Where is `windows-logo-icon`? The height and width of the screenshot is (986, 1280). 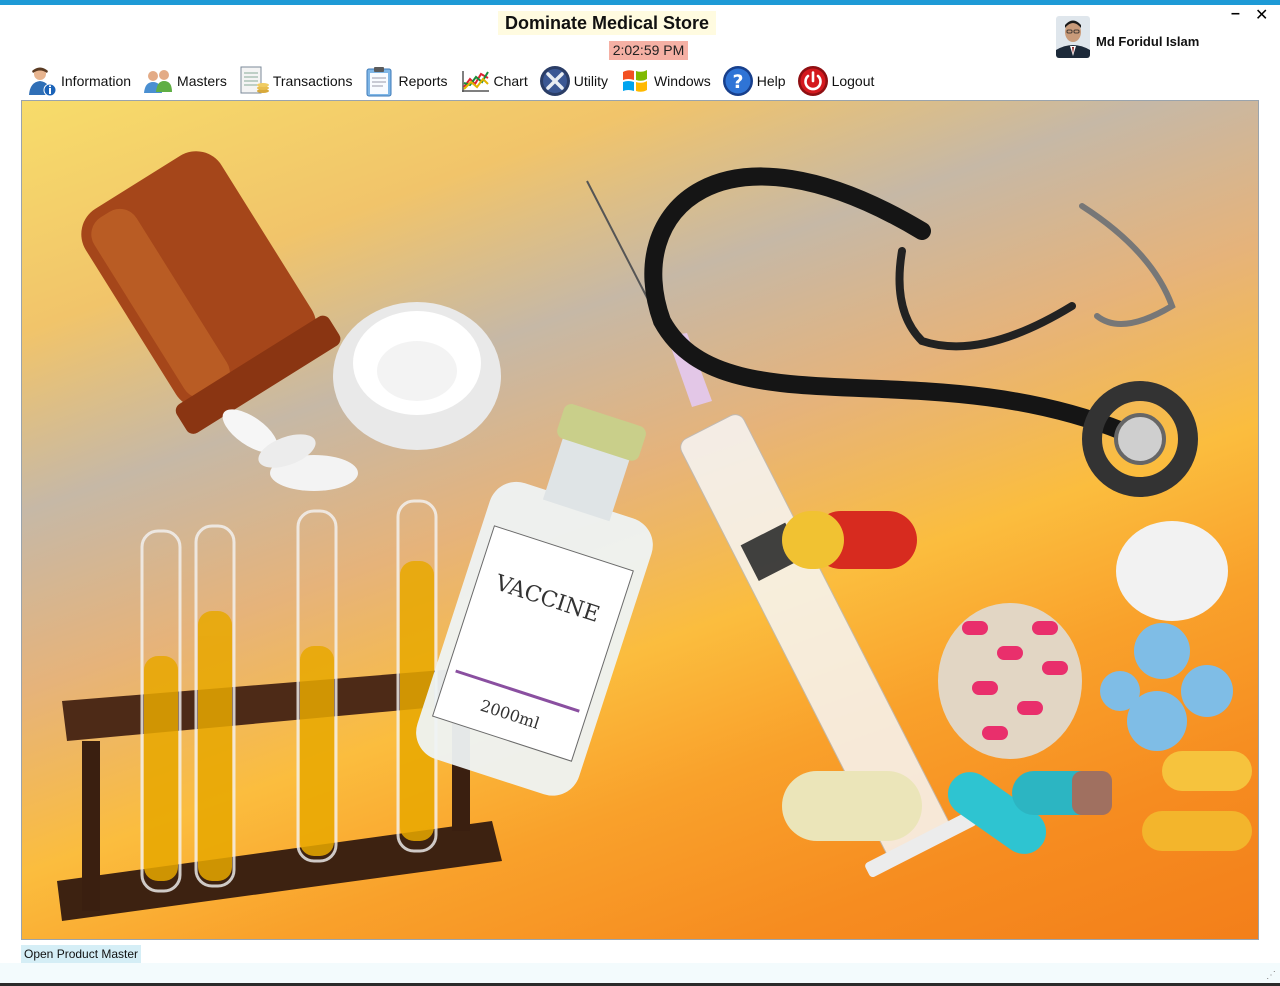 windows-logo-icon is located at coordinates (635, 81).